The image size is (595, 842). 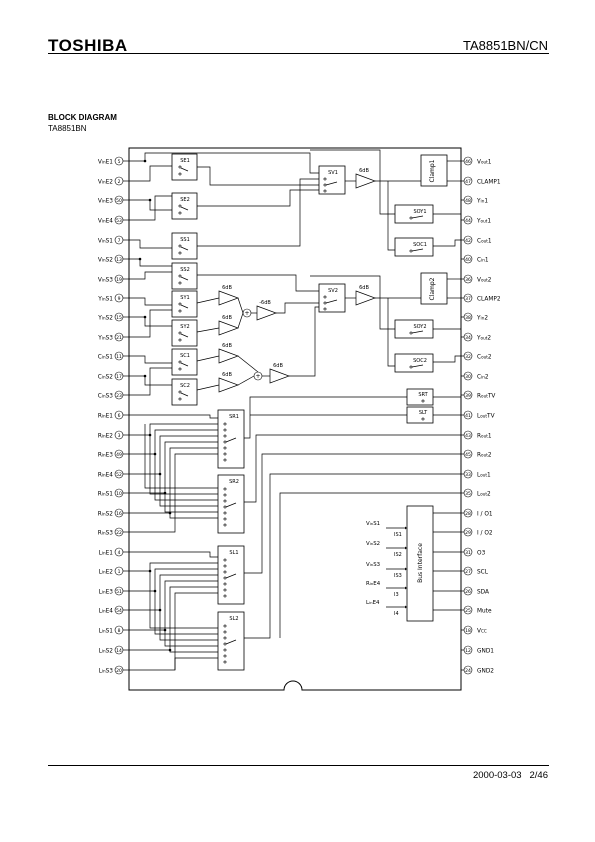 What do you see at coordinates (119, 533) in the screenshot?
I see `pin-number: 22` at bounding box center [119, 533].